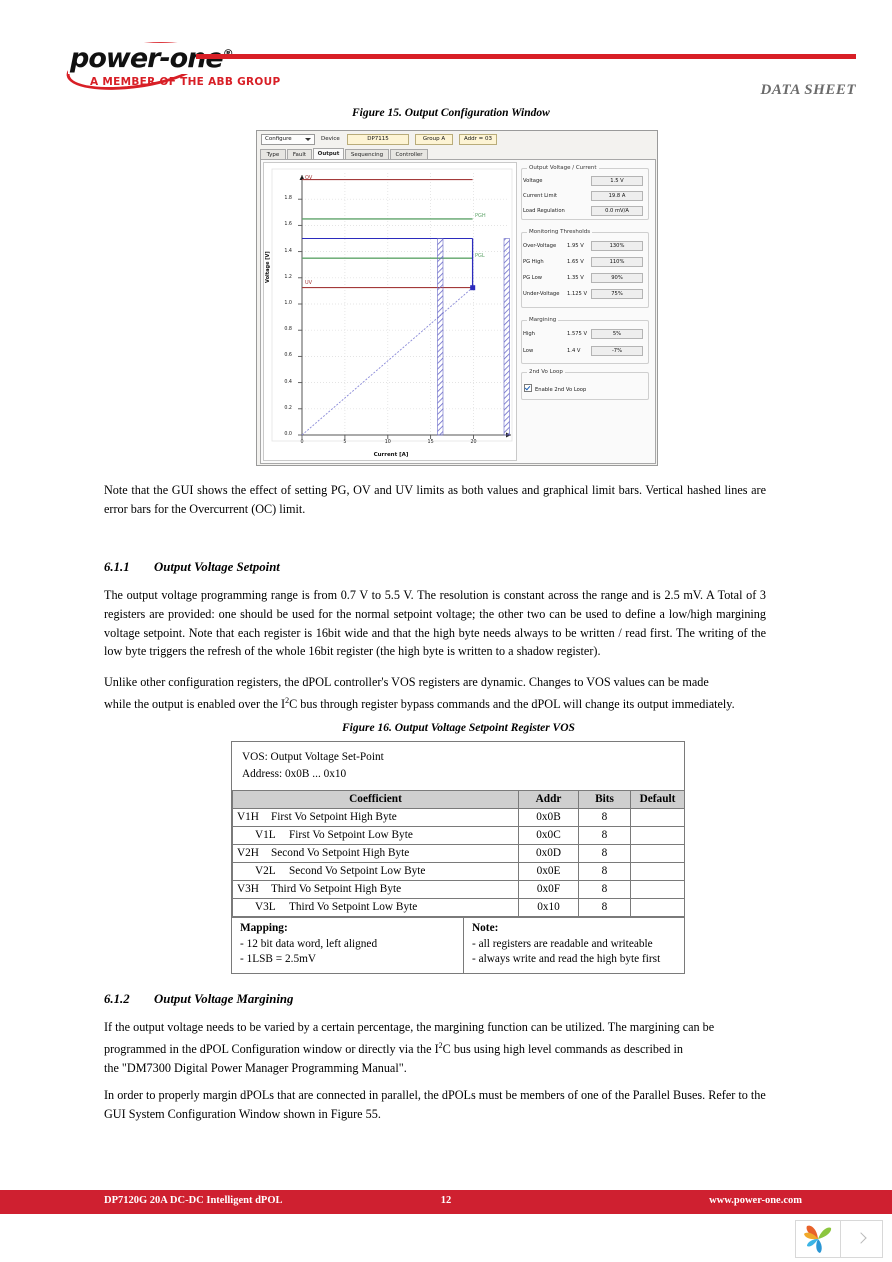 The image size is (892, 1262). Describe the element at coordinates (617, 278) in the screenshot. I see `value-pg-low: 90%` at that location.